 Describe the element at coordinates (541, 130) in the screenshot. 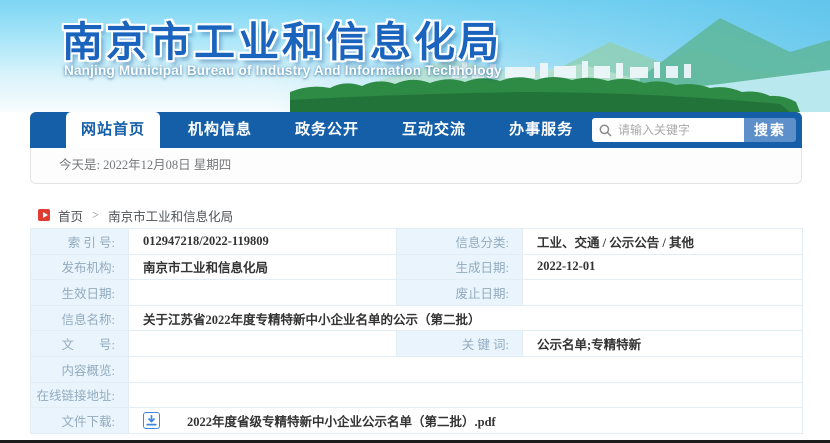

I see `tab-services: 办事服务` at that location.